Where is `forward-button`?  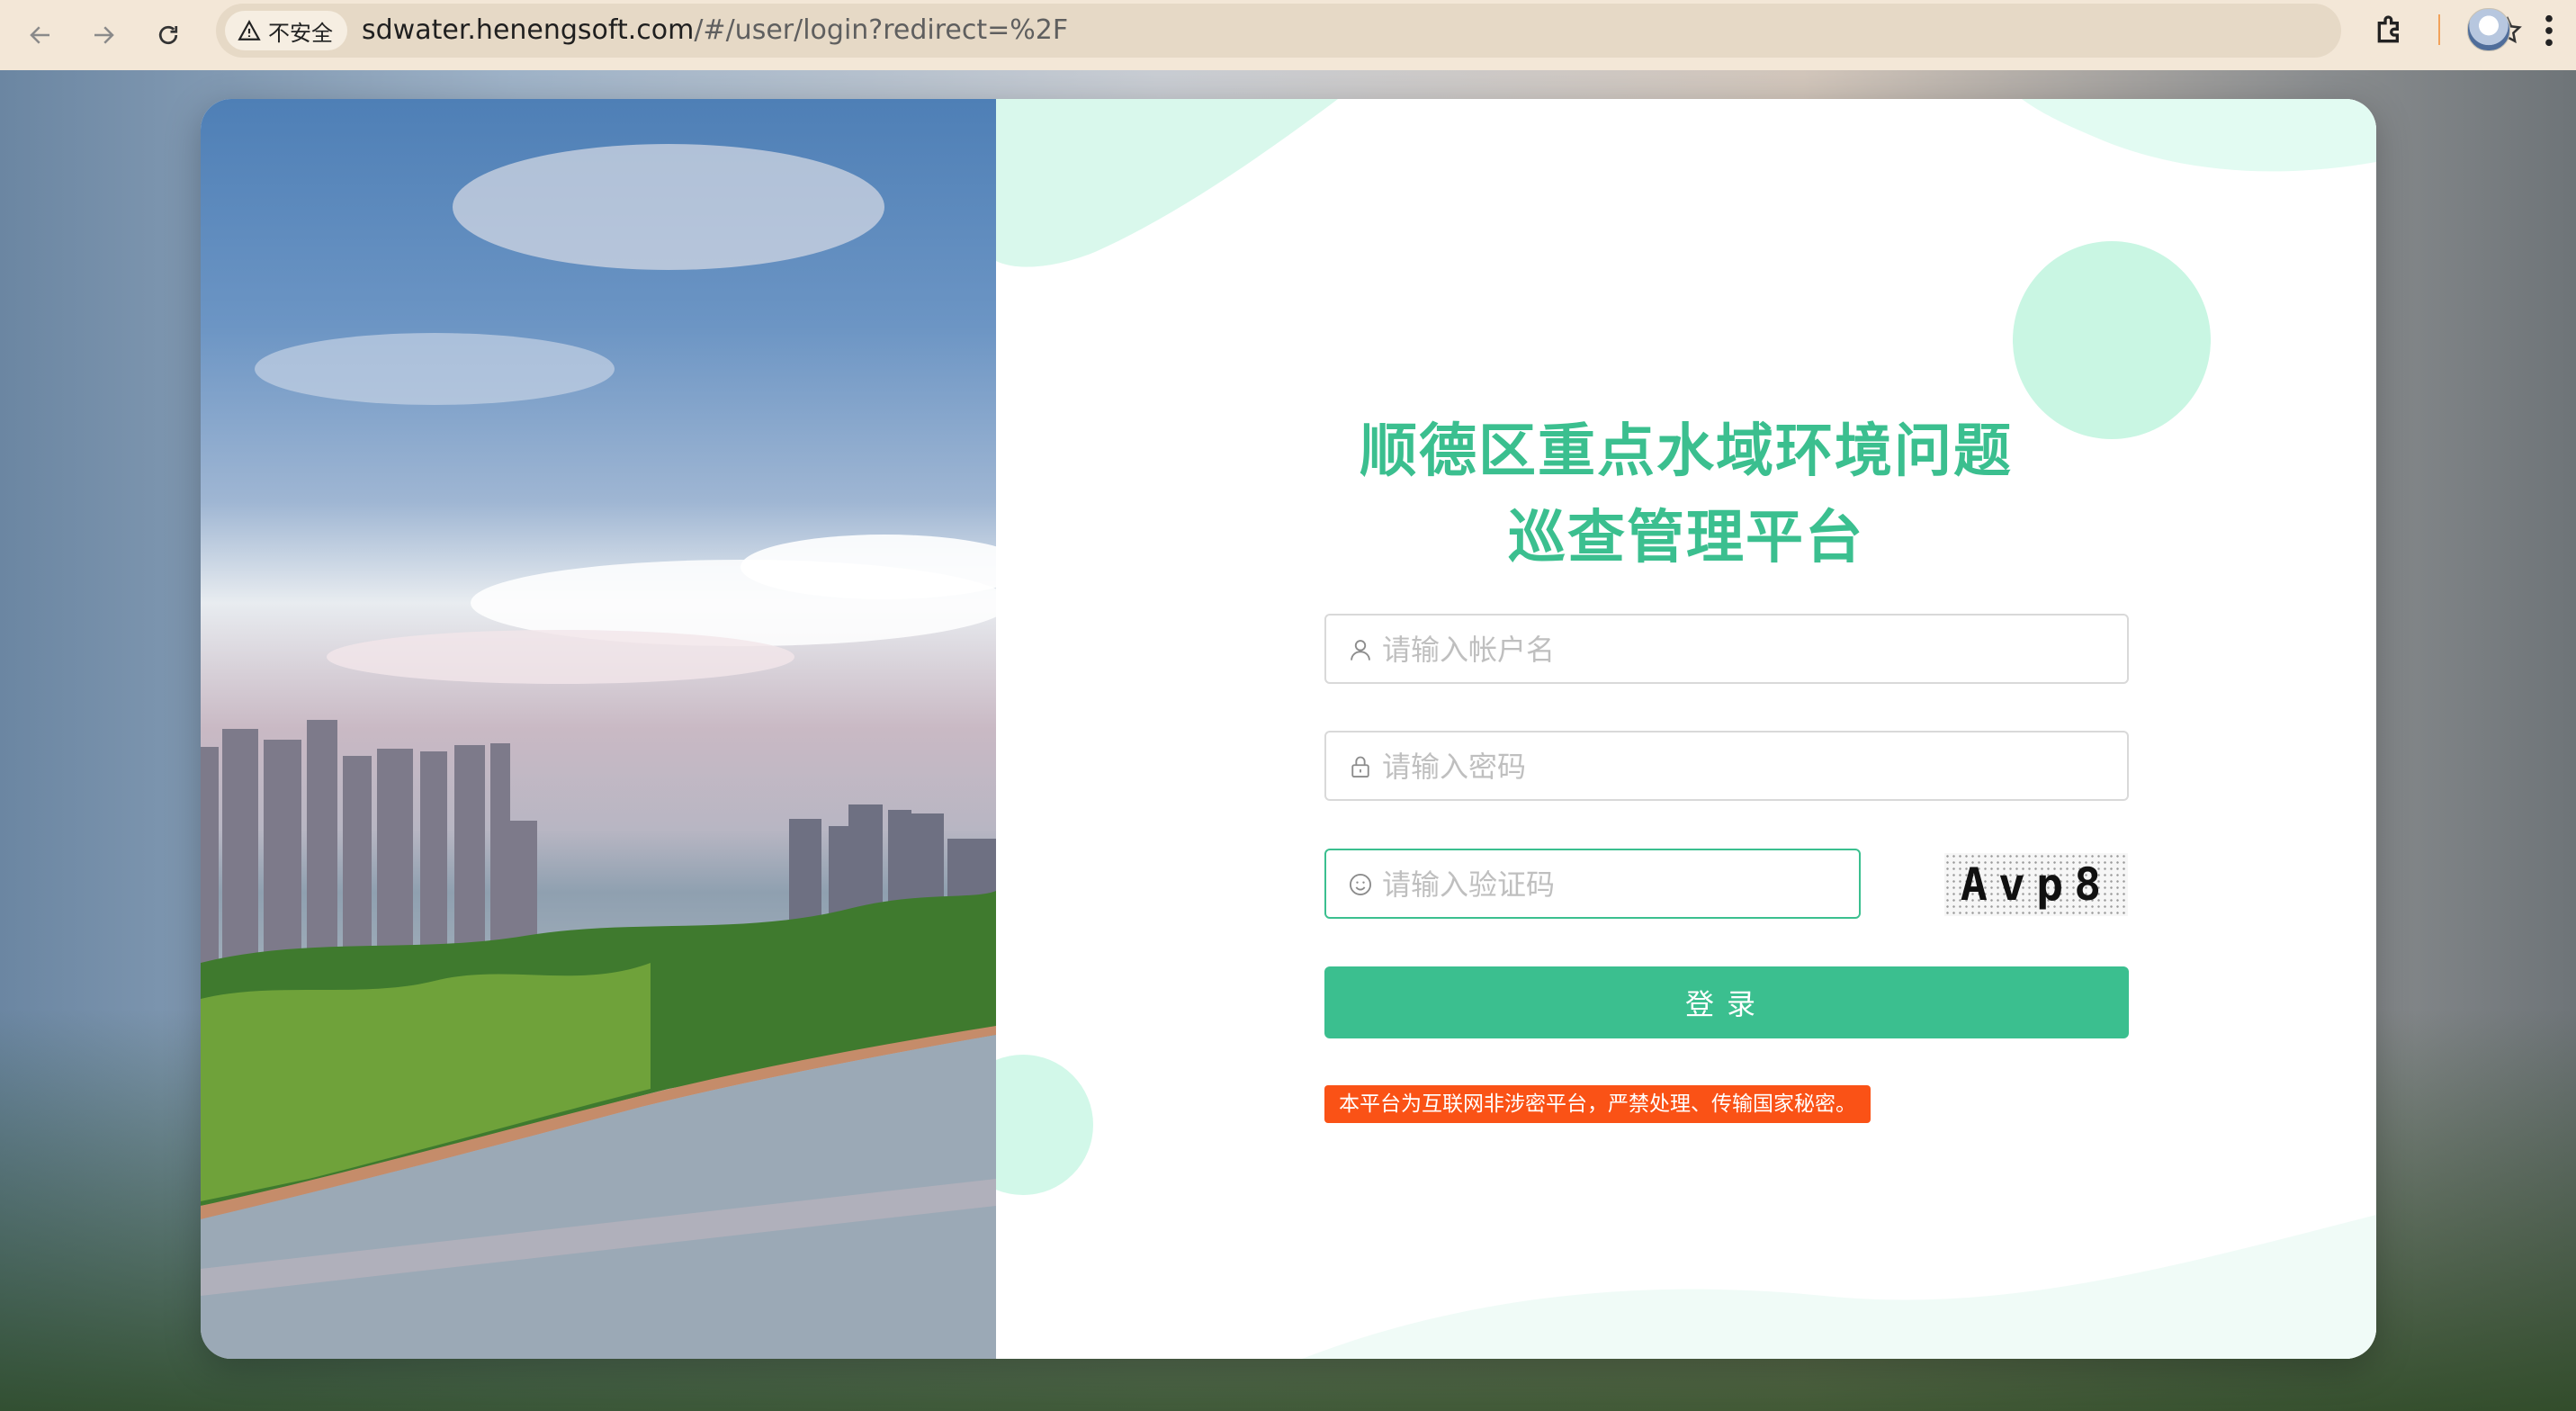 forward-button is located at coordinates (104, 35).